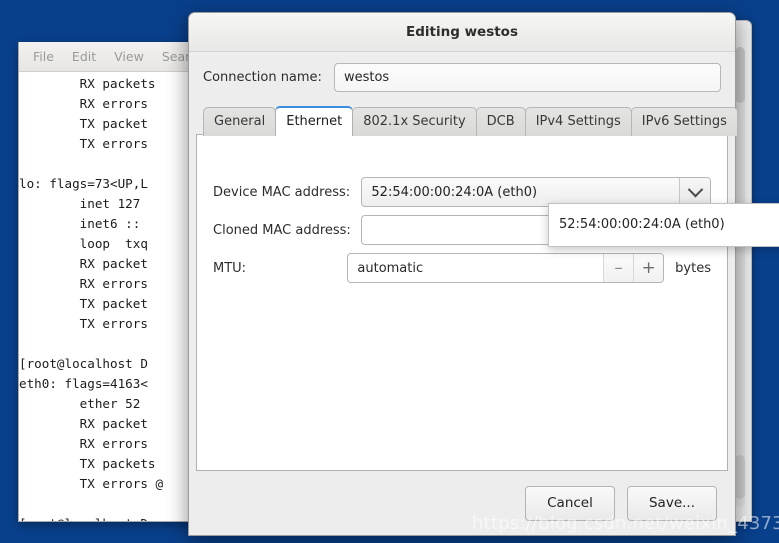 Image resolution: width=779 pixels, height=543 pixels. What do you see at coordinates (454, 192) in the screenshot?
I see `device-mac-value: 52:54:00:00:24:0A (eth0)` at bounding box center [454, 192].